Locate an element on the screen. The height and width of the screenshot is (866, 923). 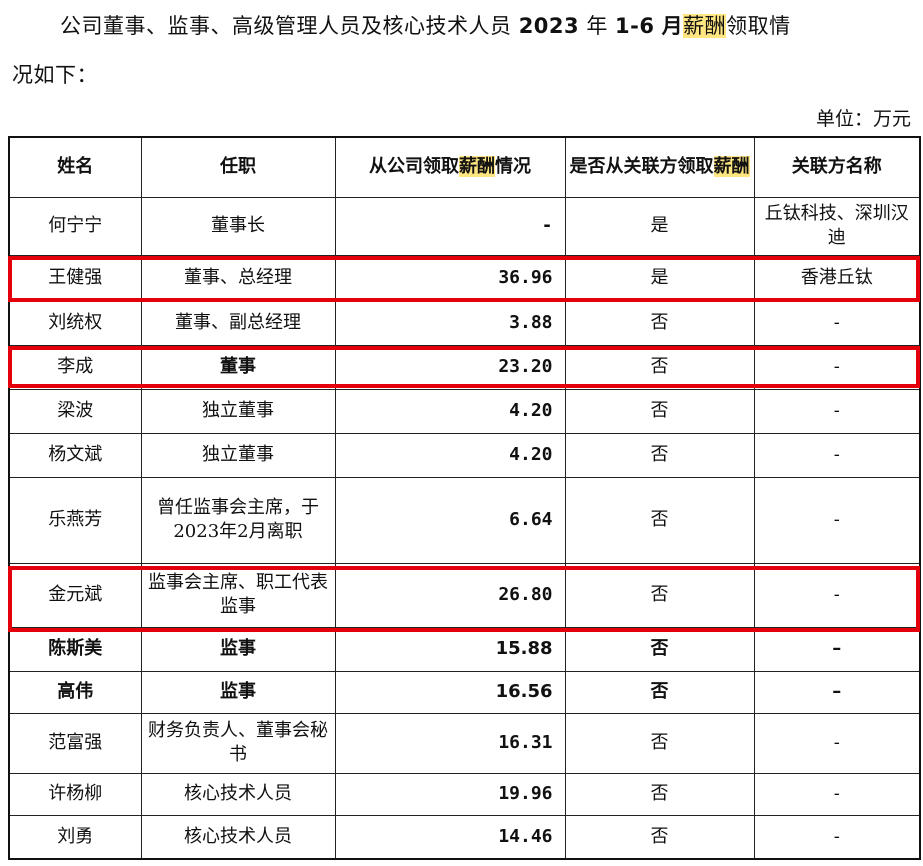
cell-name: 梁波 is located at coordinates (75, 411).